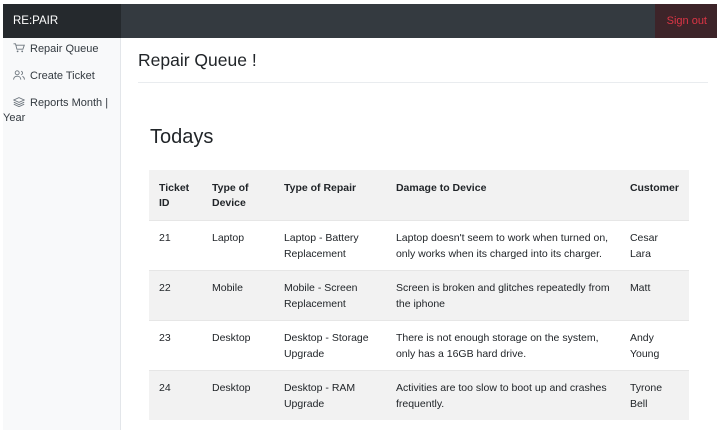 The image size is (724, 435). What do you see at coordinates (174, 195) in the screenshot?
I see `column-header-ticket-id: Ticket ID` at bounding box center [174, 195].